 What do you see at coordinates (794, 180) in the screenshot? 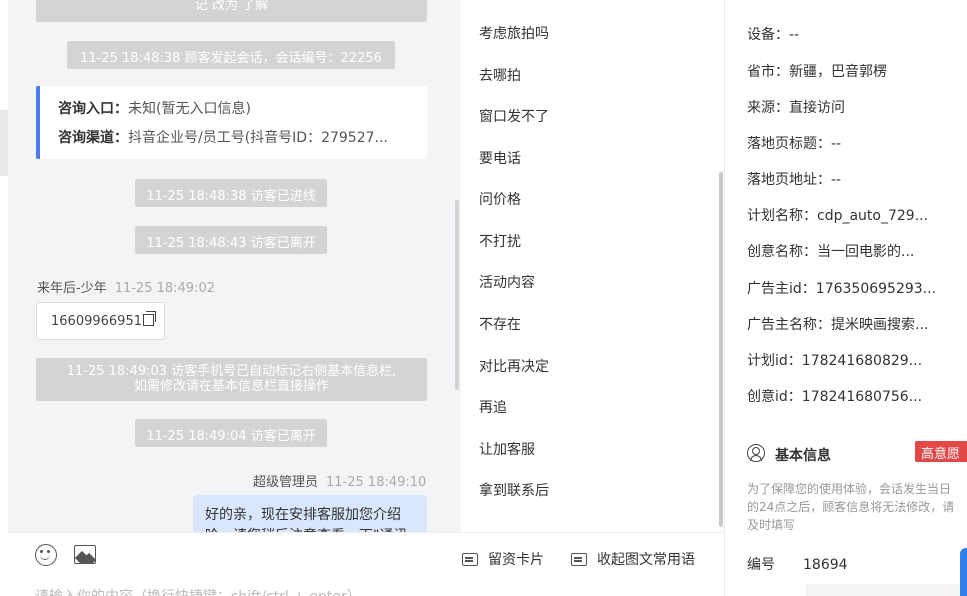
I see `info-landing-url: 落地页地址：--` at bounding box center [794, 180].